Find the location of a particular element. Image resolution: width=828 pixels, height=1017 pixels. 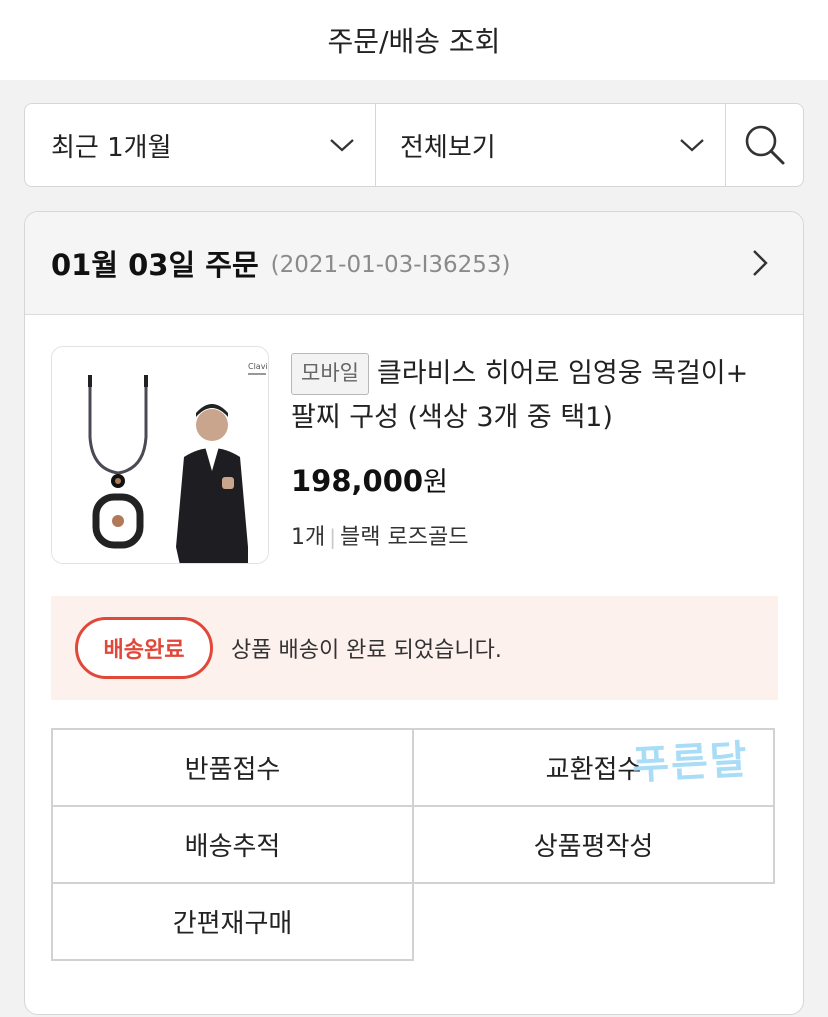

order-header: 01월 03일 주문 (2021-01-03-I36253) is located at coordinates (414, 263).